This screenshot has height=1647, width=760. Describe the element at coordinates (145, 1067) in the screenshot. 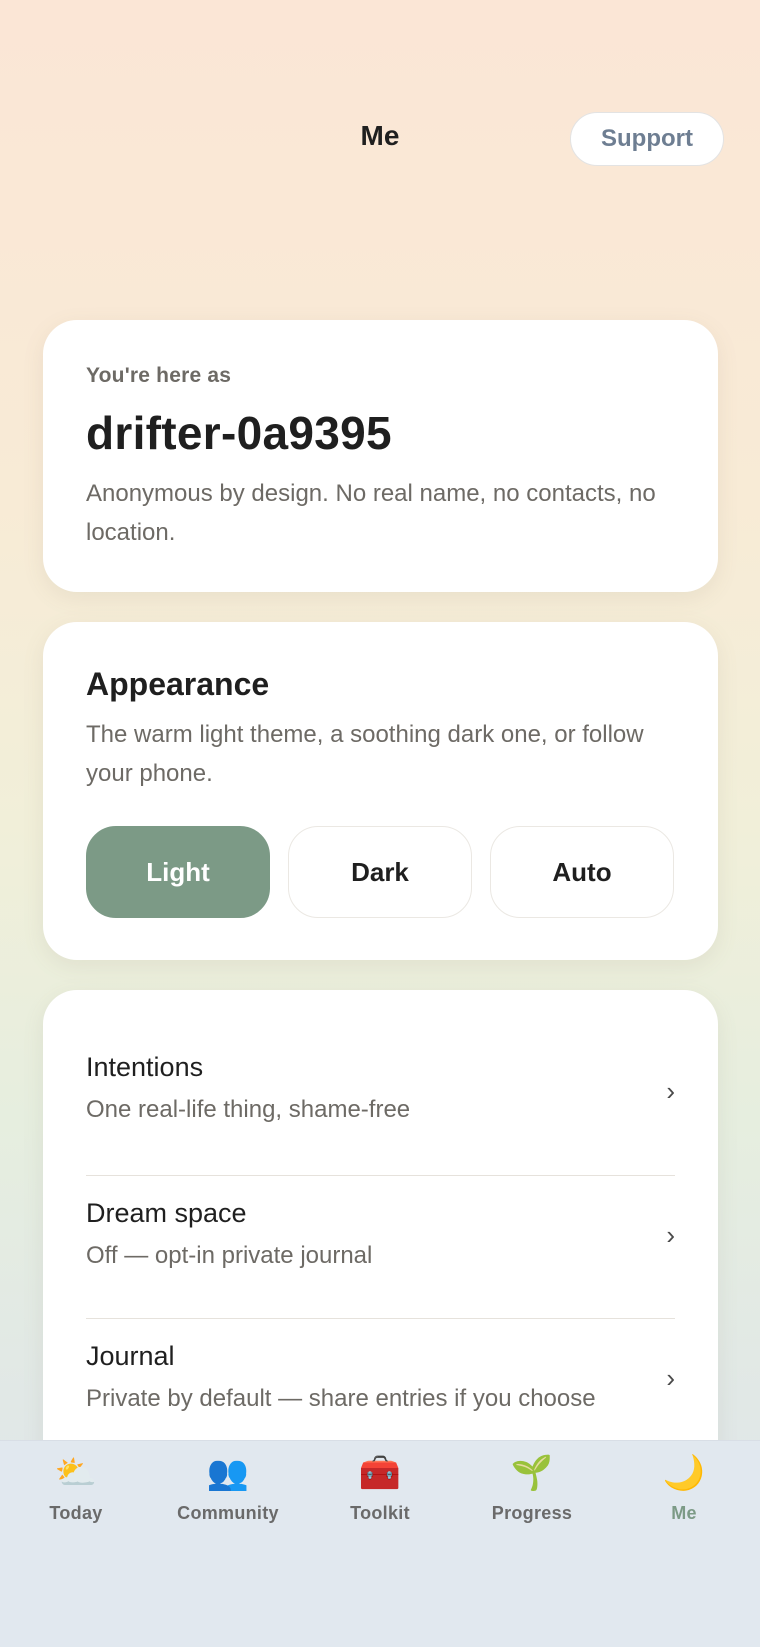

I see `list-item-title: Intentions` at that location.